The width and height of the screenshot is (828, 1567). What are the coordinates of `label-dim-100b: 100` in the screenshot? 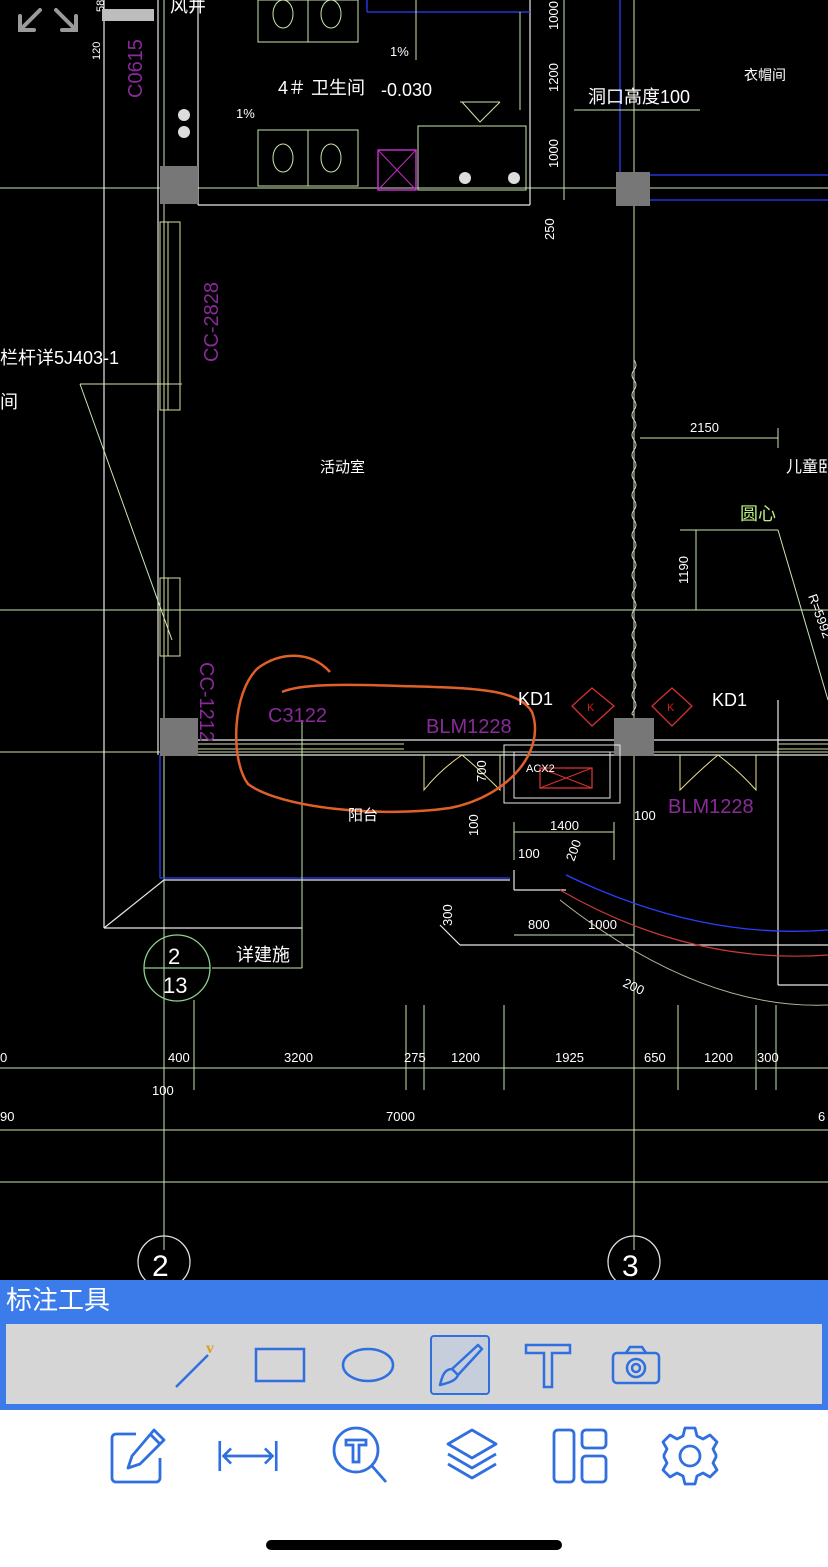 It's located at (645, 815).